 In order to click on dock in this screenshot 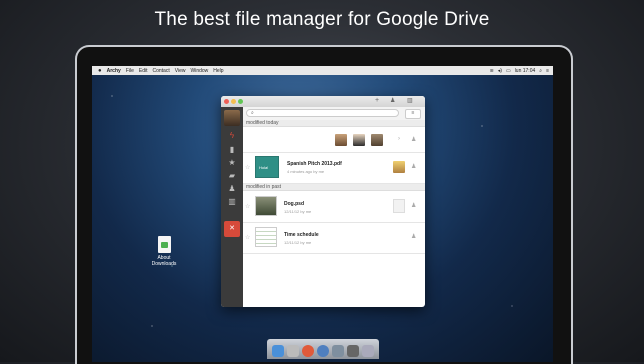, I will do `click(323, 349)`.